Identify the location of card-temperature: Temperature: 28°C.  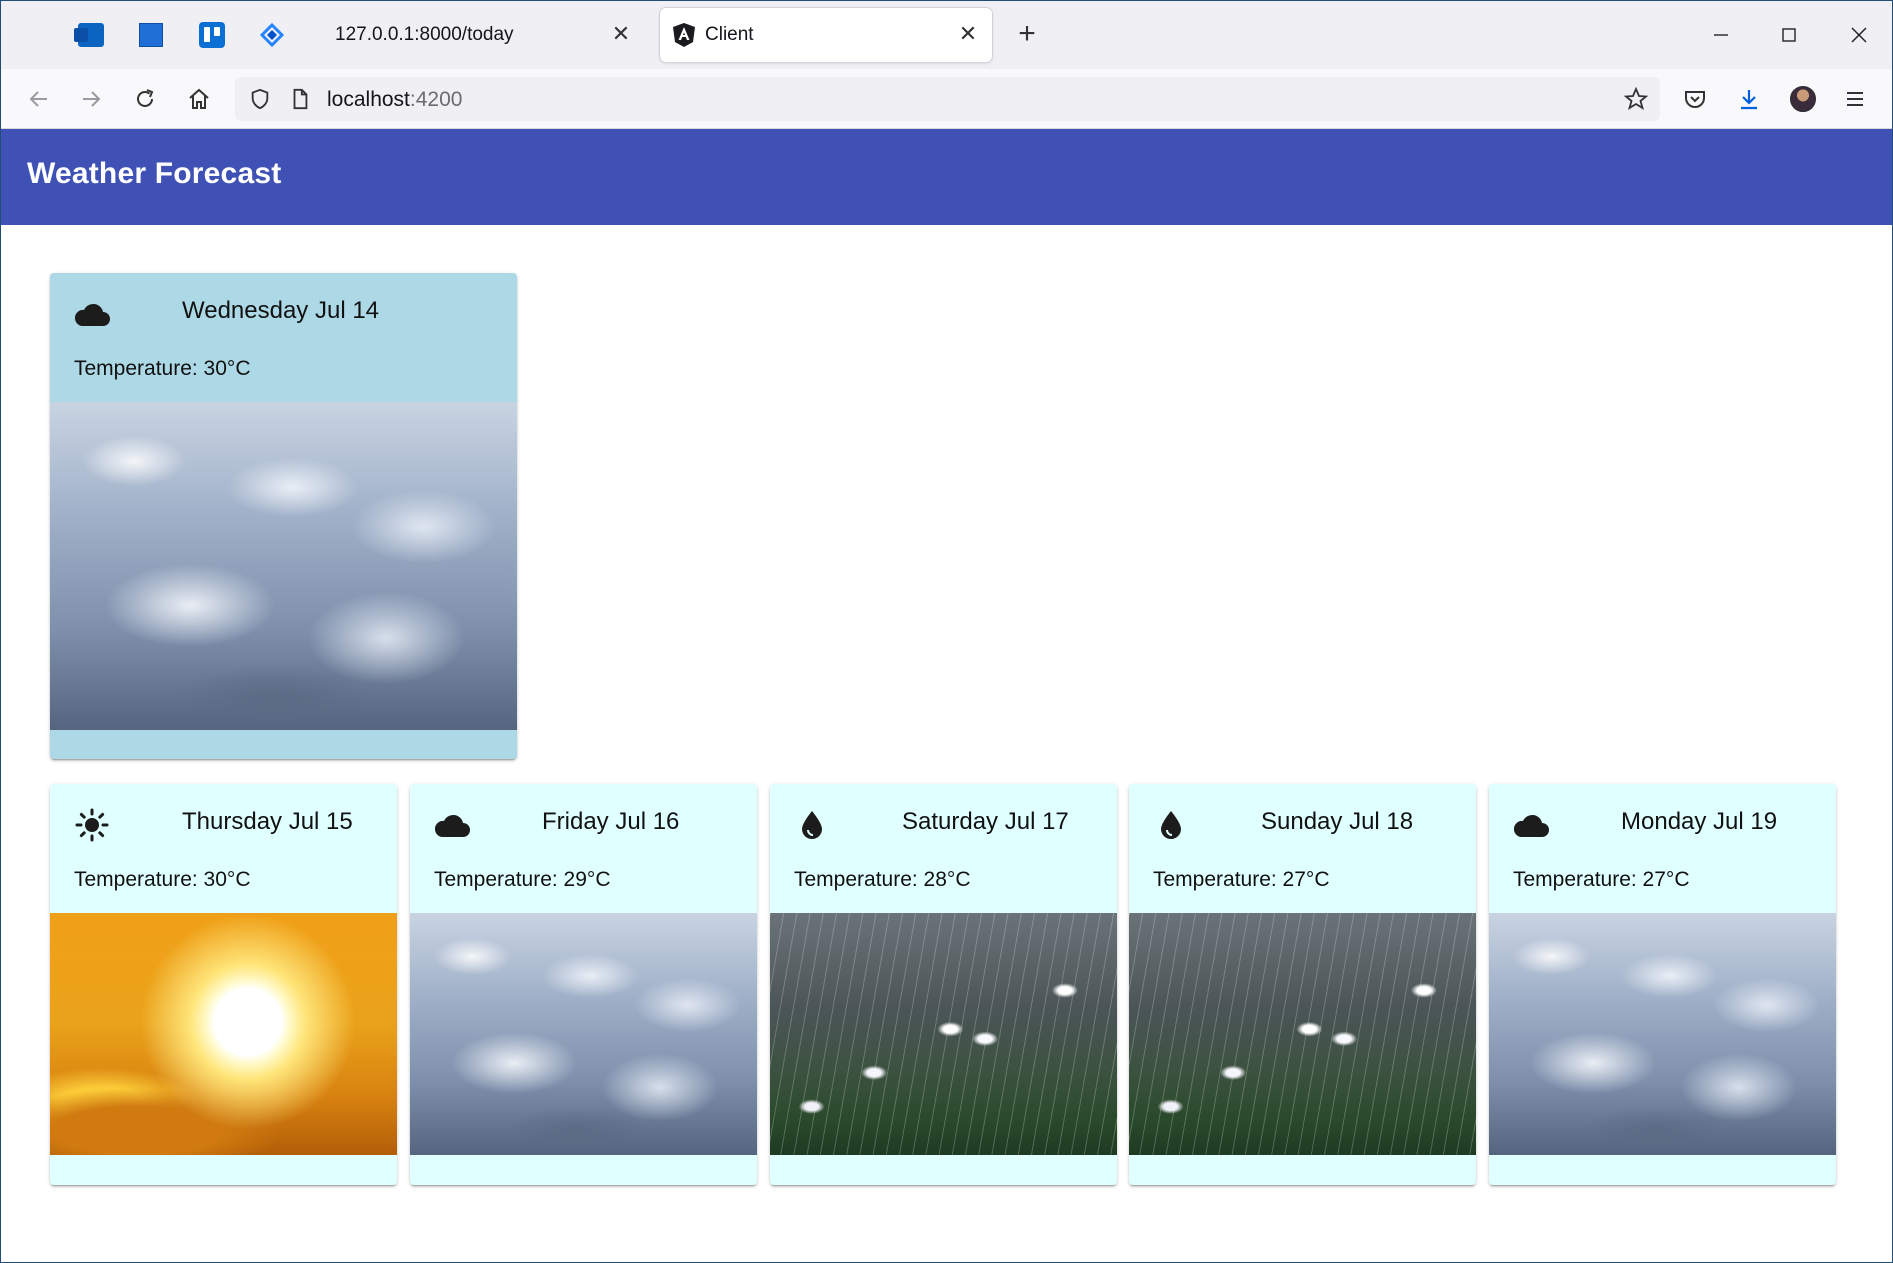
(882, 879).